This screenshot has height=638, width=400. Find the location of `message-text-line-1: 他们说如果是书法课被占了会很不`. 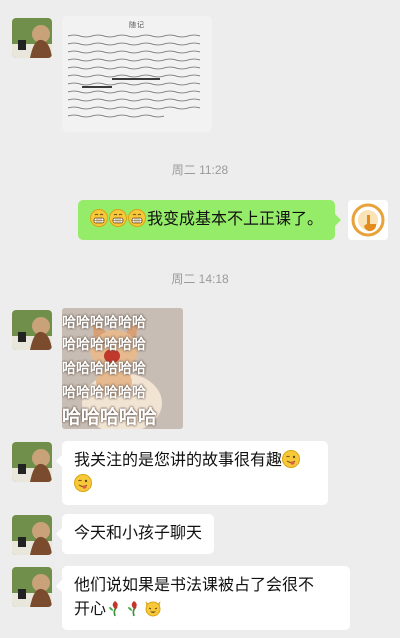

message-text-line-1: 他们说如果是书法课被占了会很不 is located at coordinates (194, 585).